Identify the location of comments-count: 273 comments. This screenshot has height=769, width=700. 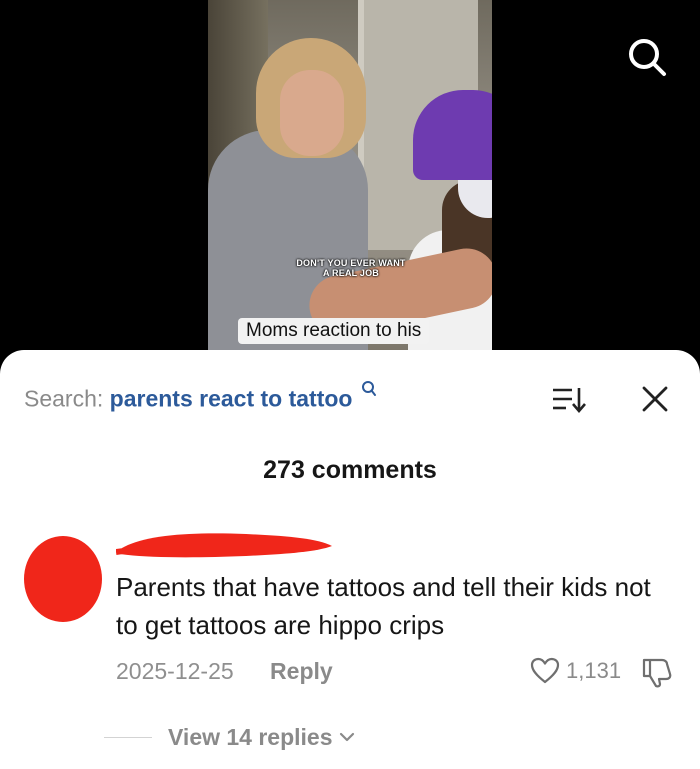
(350, 470).